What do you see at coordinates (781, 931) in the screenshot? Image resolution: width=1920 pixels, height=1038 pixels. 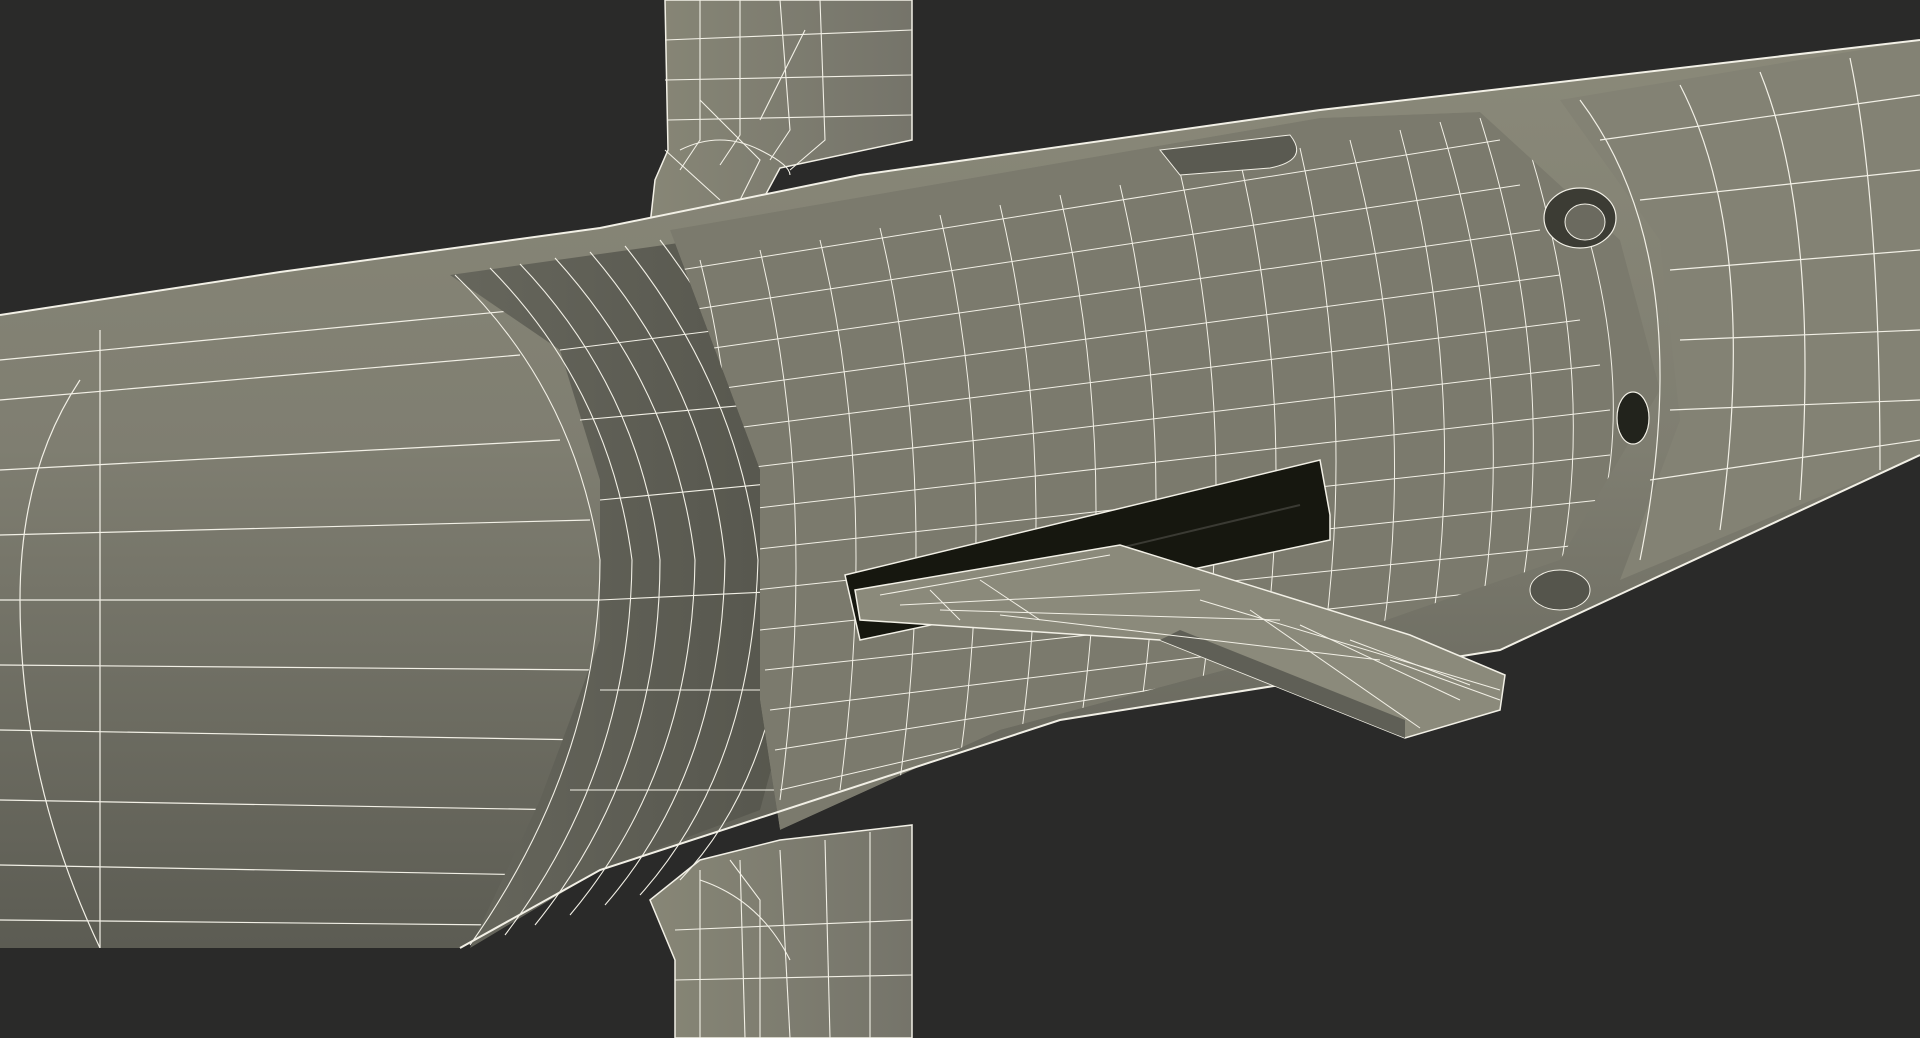 I see `lower-fin` at bounding box center [781, 931].